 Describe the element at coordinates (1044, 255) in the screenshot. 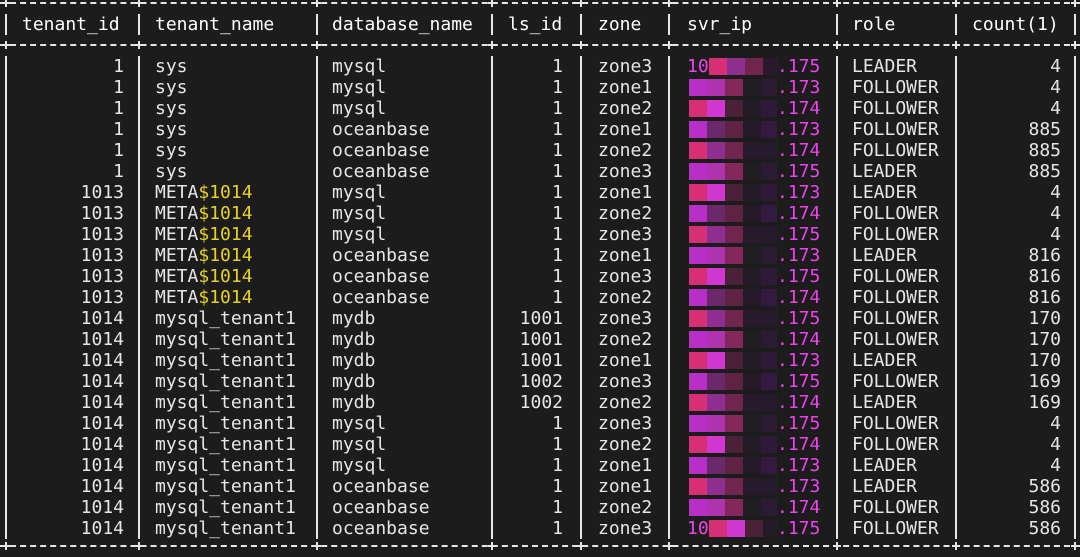

I see `count-cell: 816` at that location.